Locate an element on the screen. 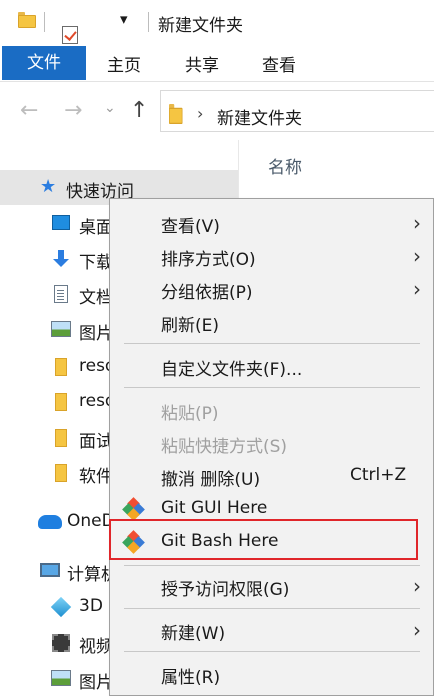 This screenshot has width=434, height=696. menu-item-give-access: 授予访问权限(G) › is located at coordinates (272, 586).